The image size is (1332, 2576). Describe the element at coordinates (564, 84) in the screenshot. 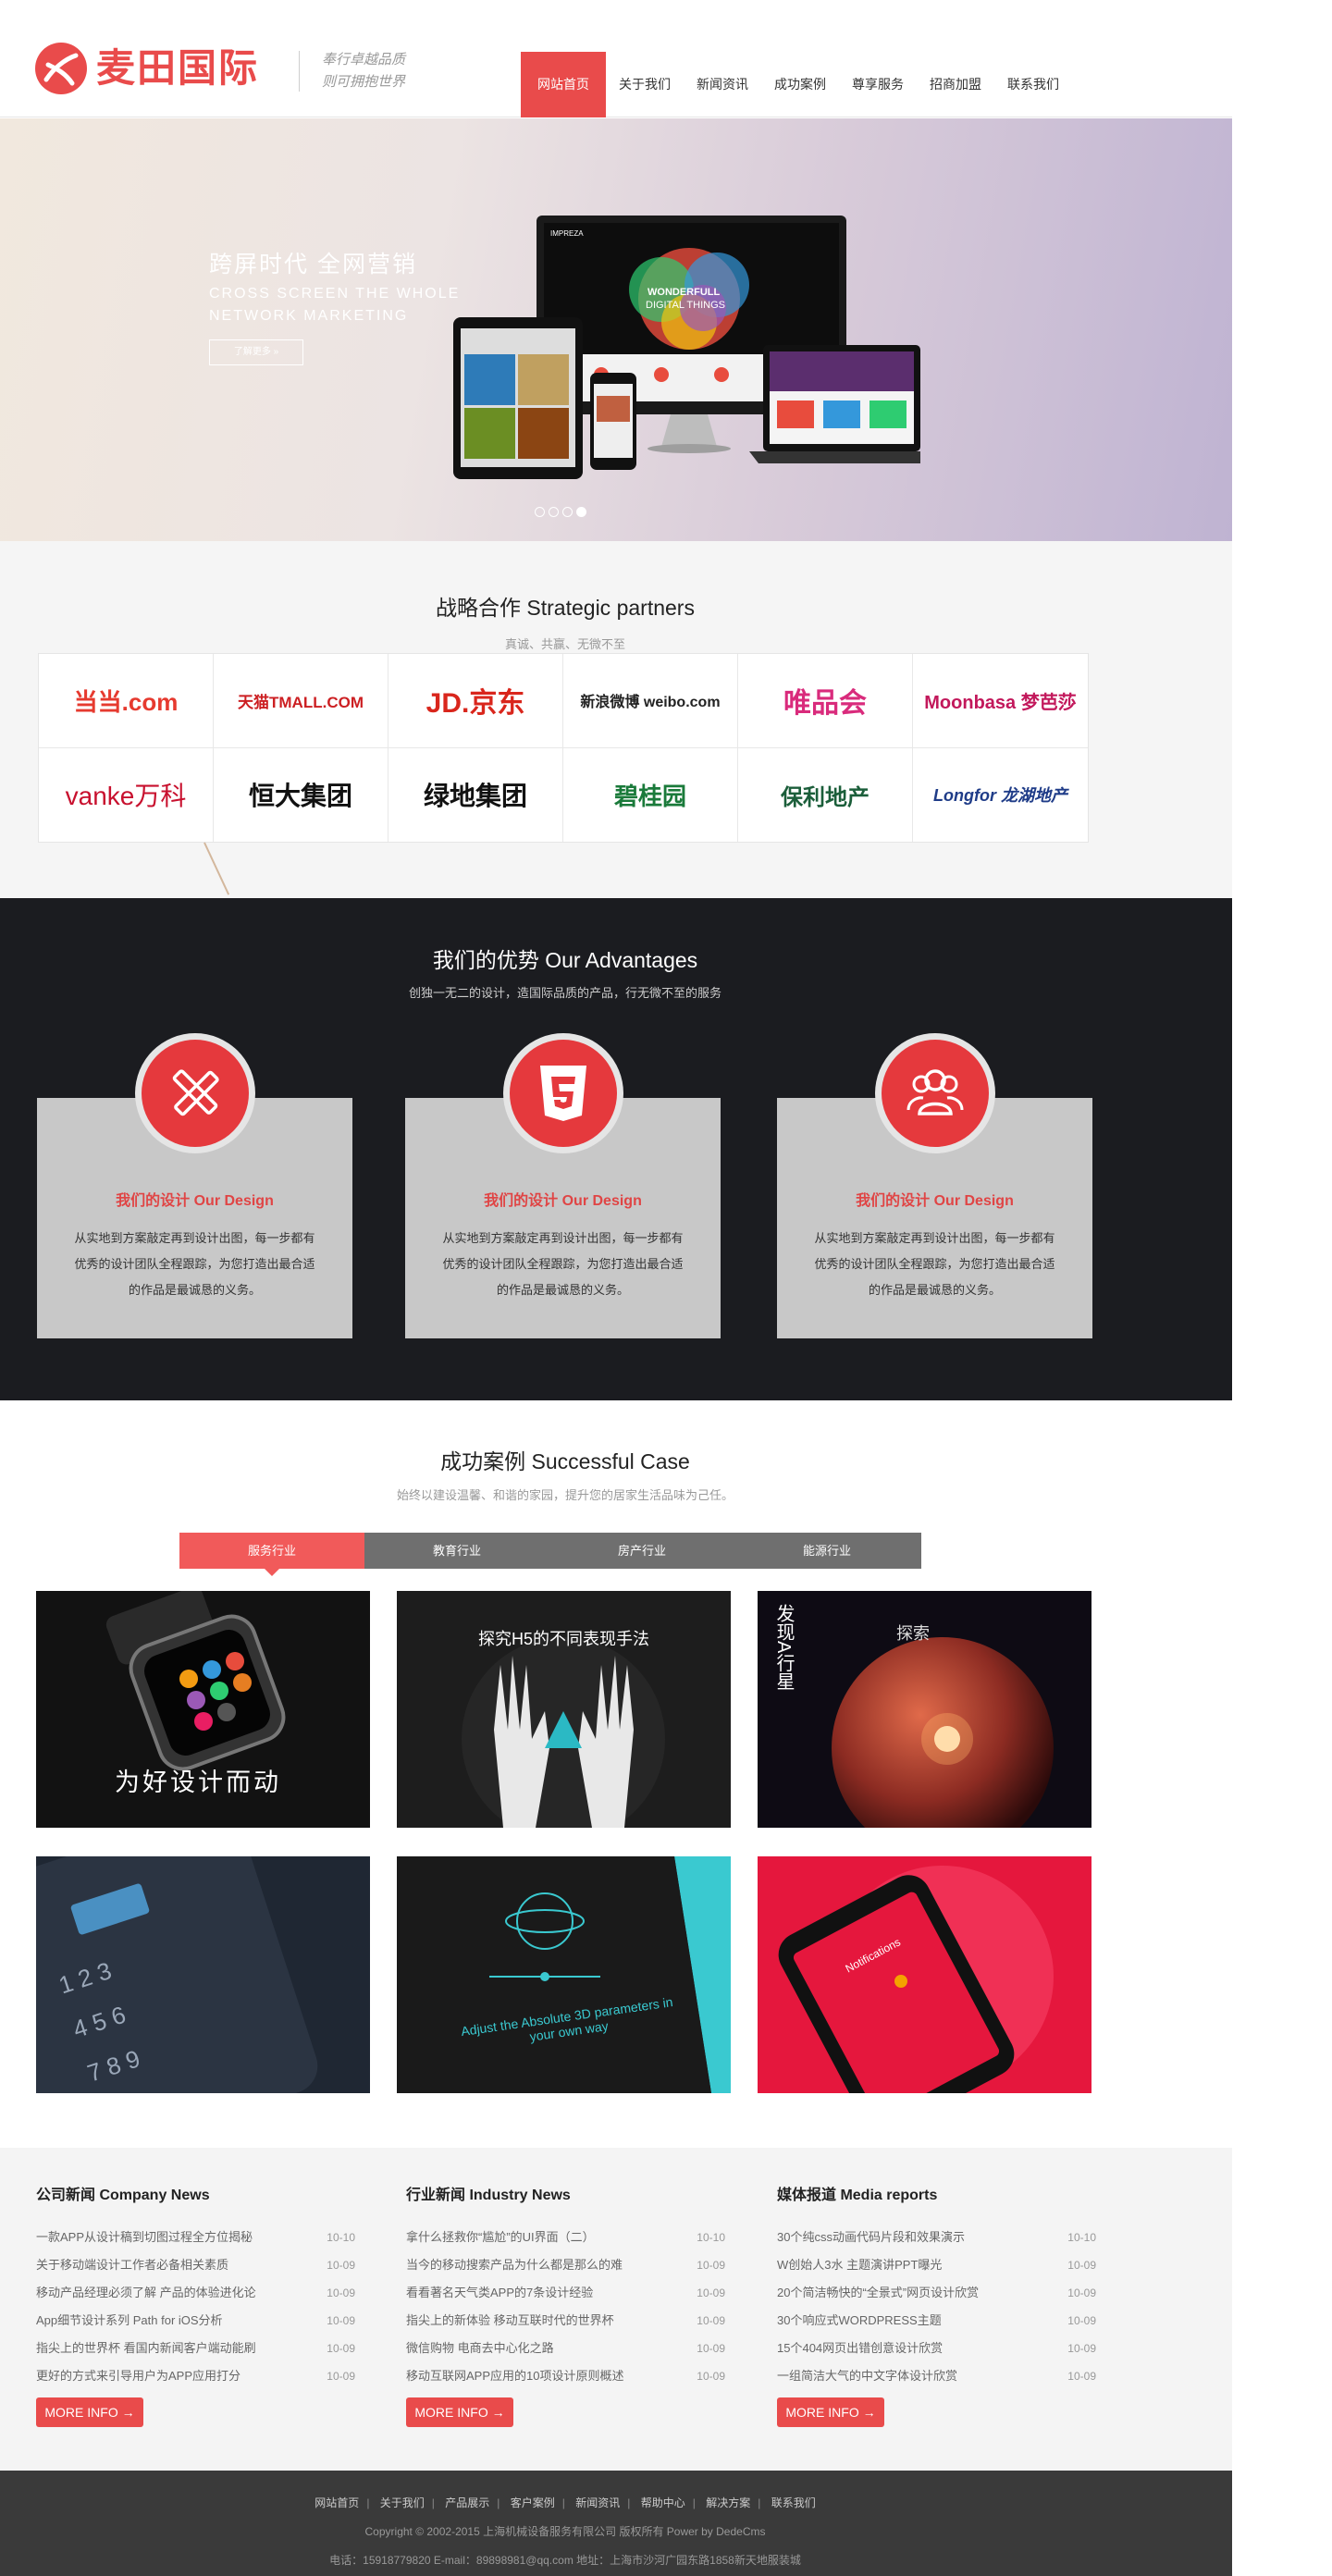

I see `nav-item-home: 网站首页` at that location.